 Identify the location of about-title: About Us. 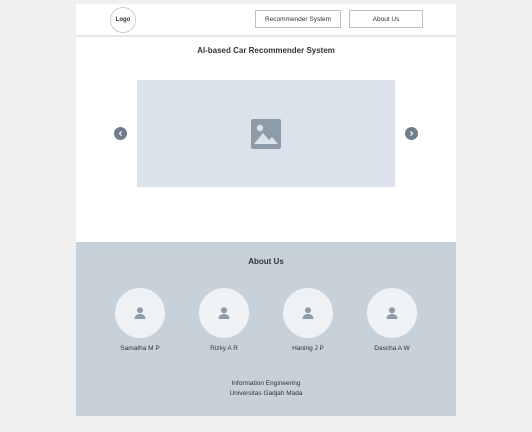
(266, 261).